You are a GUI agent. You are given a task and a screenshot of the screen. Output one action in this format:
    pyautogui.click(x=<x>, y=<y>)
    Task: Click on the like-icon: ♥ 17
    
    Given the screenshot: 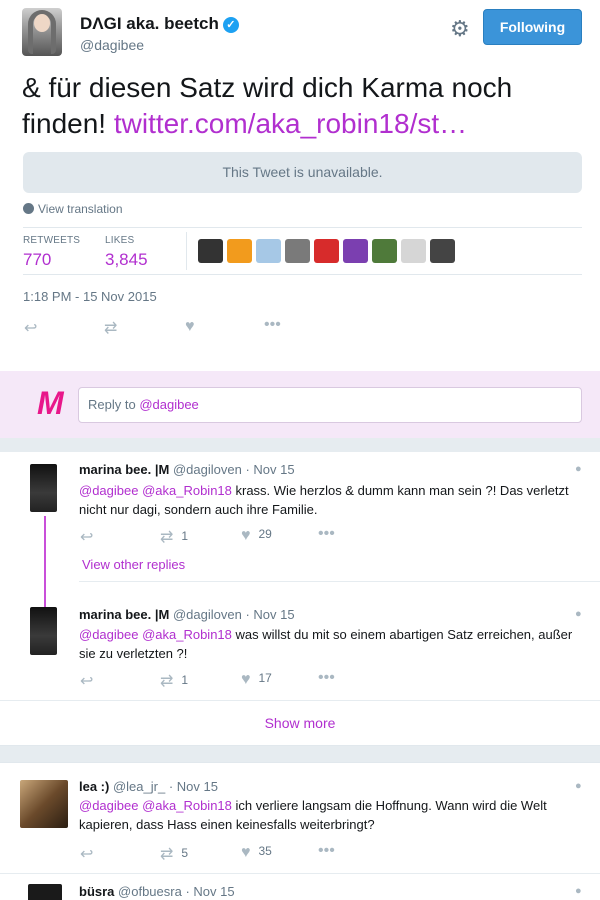 What is the action you would take?
    pyautogui.click(x=256, y=680)
    